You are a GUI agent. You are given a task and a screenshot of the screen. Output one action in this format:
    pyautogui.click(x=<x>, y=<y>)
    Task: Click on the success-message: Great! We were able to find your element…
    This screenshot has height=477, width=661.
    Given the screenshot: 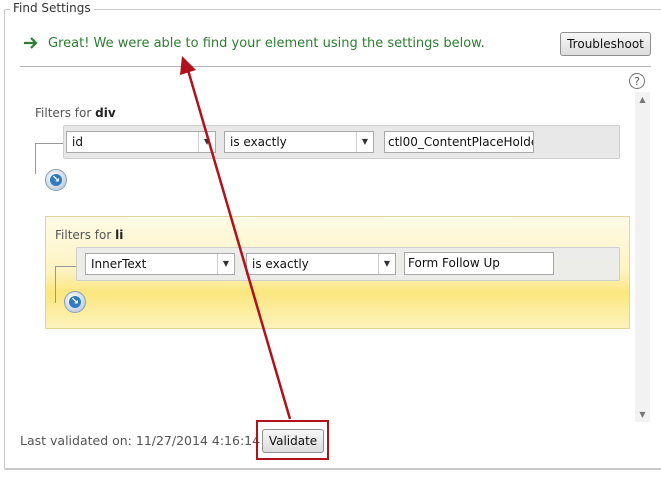 What is the action you would take?
    pyautogui.click(x=266, y=43)
    